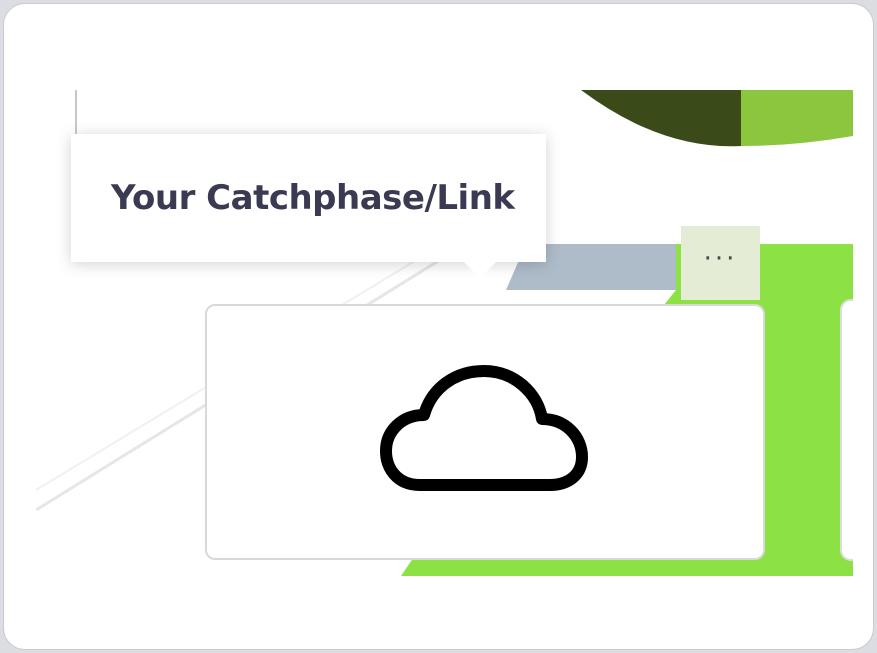 The image size is (877, 653). I want to click on catchphrase-tooltip: Your Catchphase/Link, so click(308, 198).